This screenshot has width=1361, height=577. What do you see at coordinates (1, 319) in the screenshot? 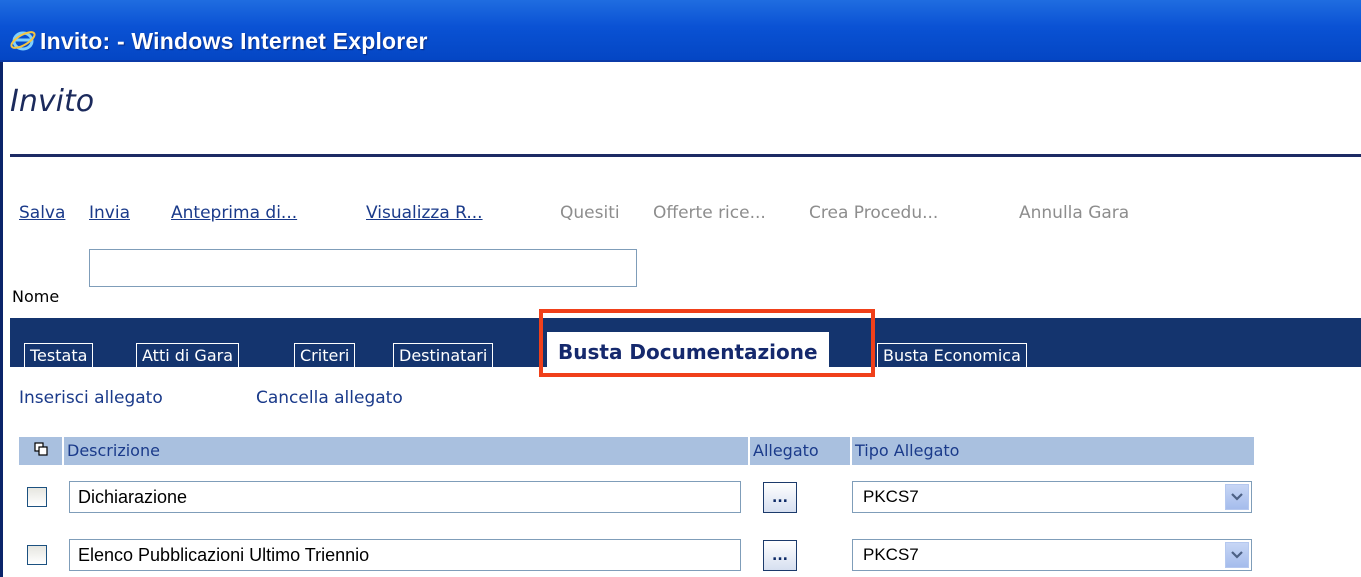
I see `content-left-border` at bounding box center [1, 319].